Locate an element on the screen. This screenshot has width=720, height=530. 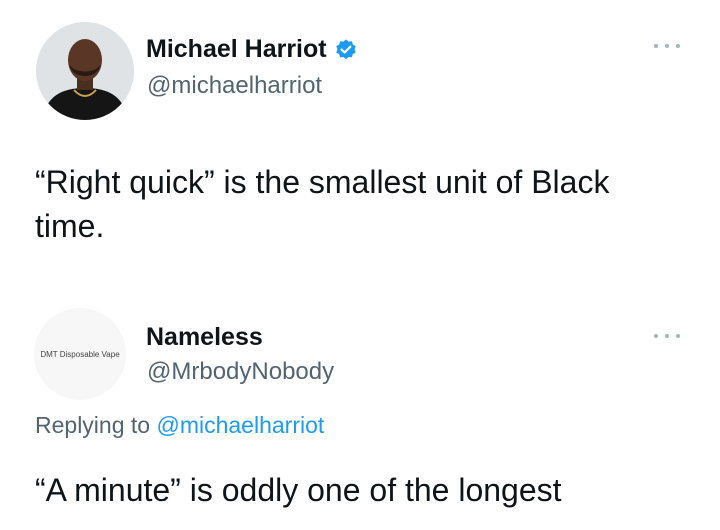
avatar: DMT Disposable Vape is located at coordinates (80, 354).